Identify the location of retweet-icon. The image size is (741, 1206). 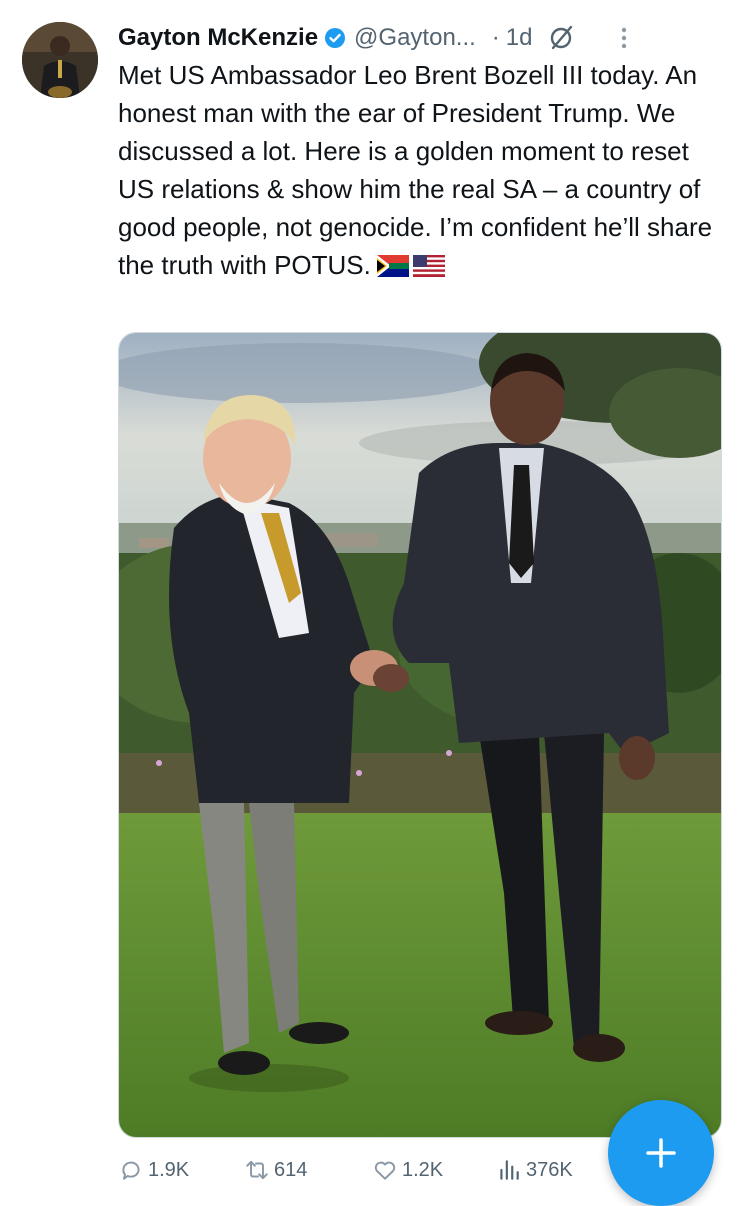
(257, 1170).